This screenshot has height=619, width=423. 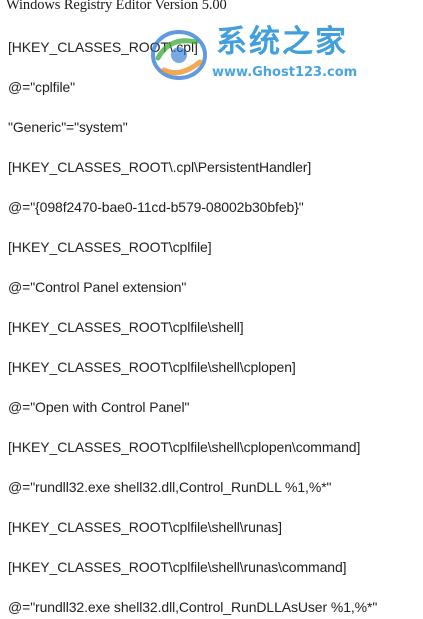 What do you see at coordinates (179, 55) in the screenshot?
I see `ghost-logo-icon` at bounding box center [179, 55].